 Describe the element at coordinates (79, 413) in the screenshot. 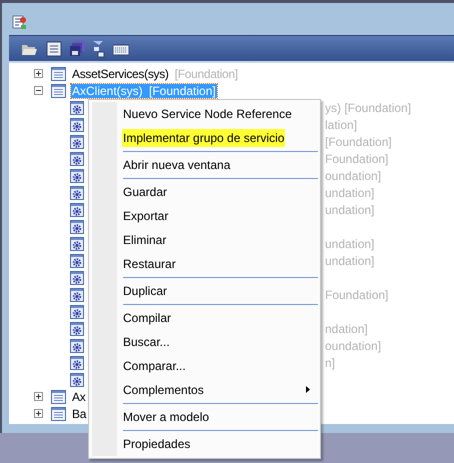

I see `tree-item: Ba` at that location.